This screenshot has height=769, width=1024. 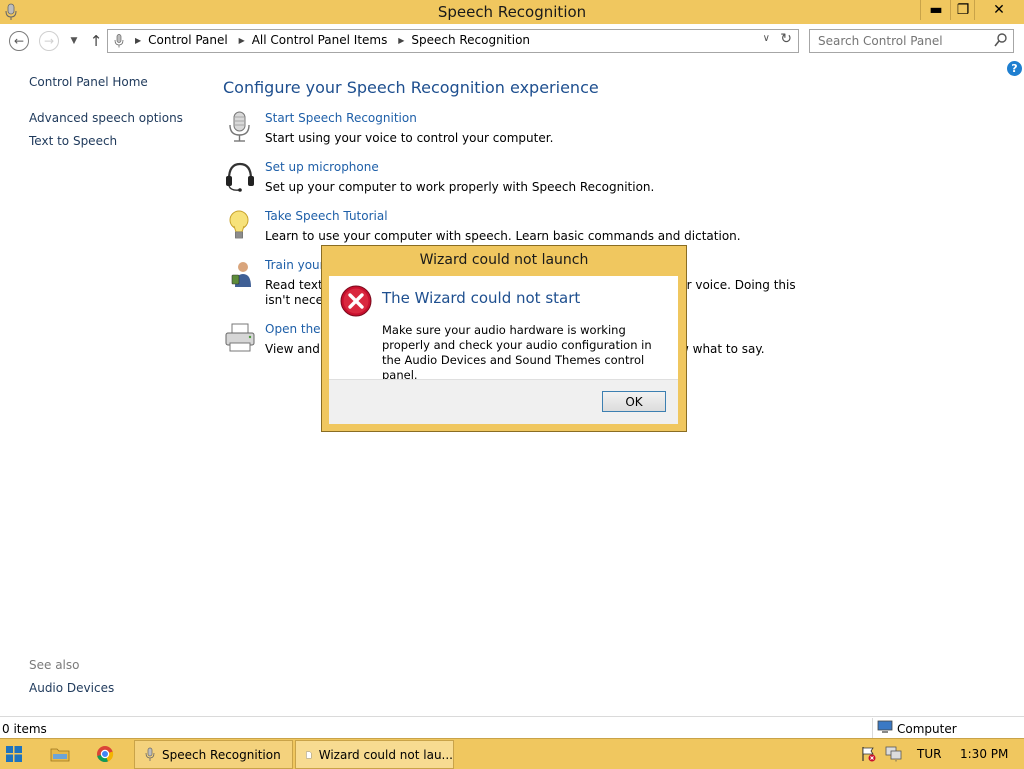 What do you see at coordinates (481, 298) in the screenshot?
I see `dialog-heading: The Wizard could not start` at bounding box center [481, 298].